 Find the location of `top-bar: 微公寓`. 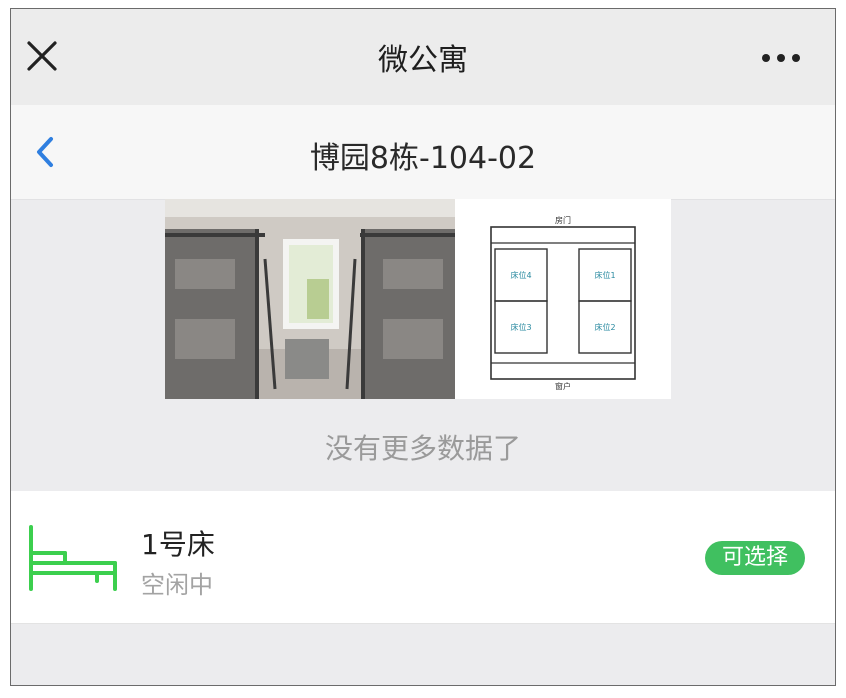

top-bar: 微公寓 is located at coordinates (423, 57).